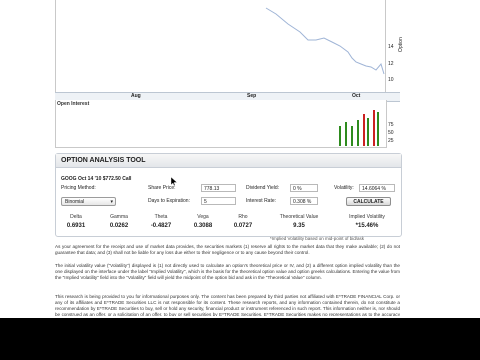  What do you see at coordinates (391, 133) in the screenshot?
I see `oi-tick-2: 50` at bounding box center [391, 133].